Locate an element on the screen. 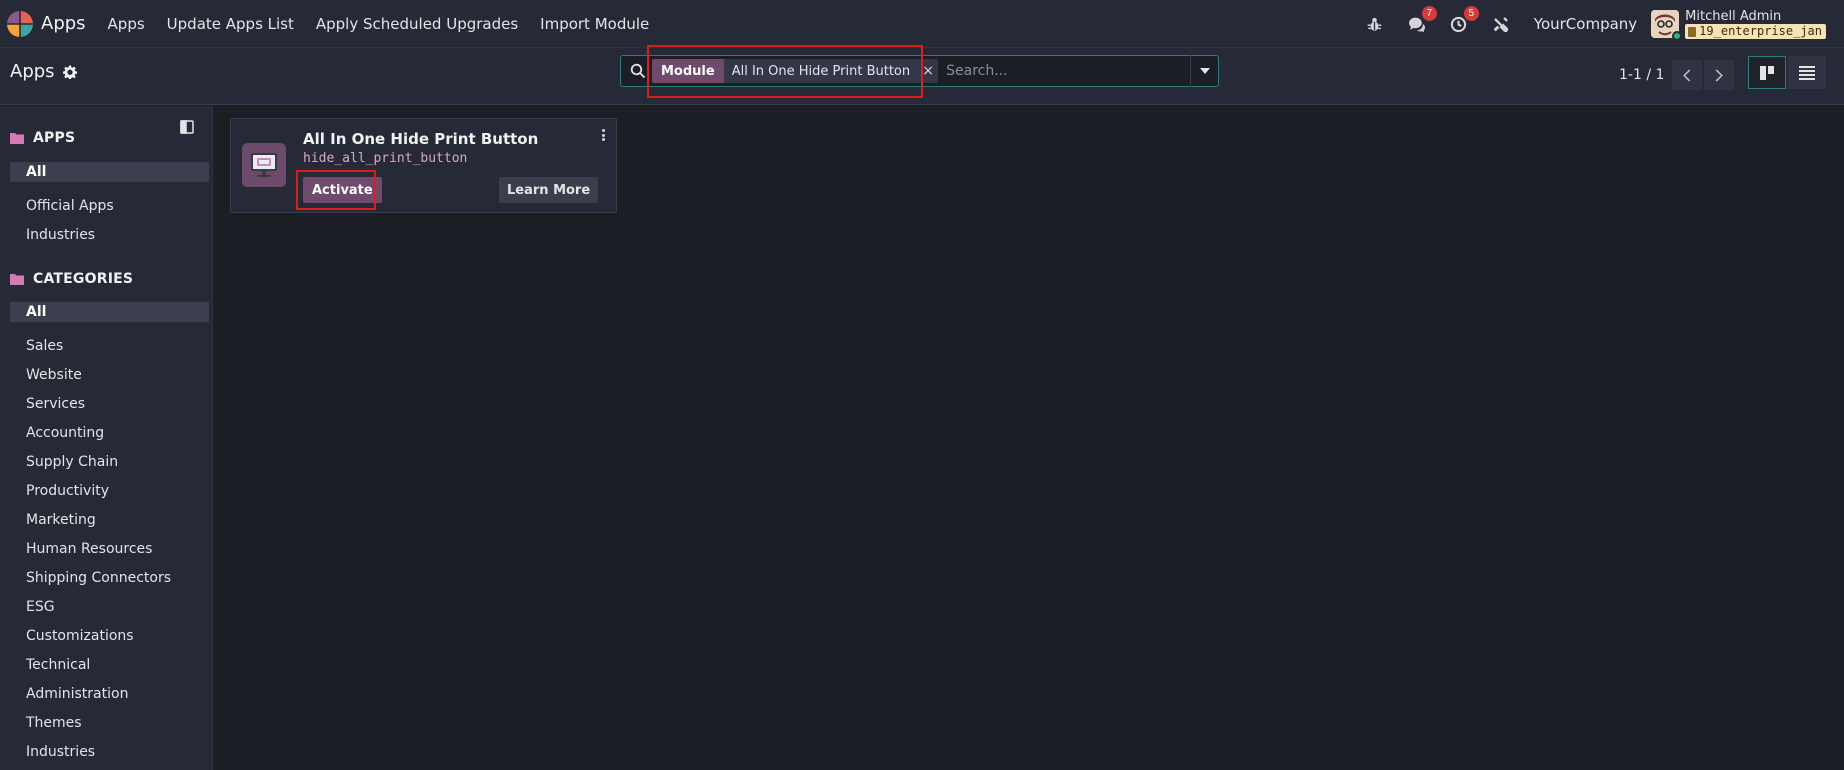 The height and width of the screenshot is (770, 1844). settings-tools-icon is located at coordinates (1501, 24).